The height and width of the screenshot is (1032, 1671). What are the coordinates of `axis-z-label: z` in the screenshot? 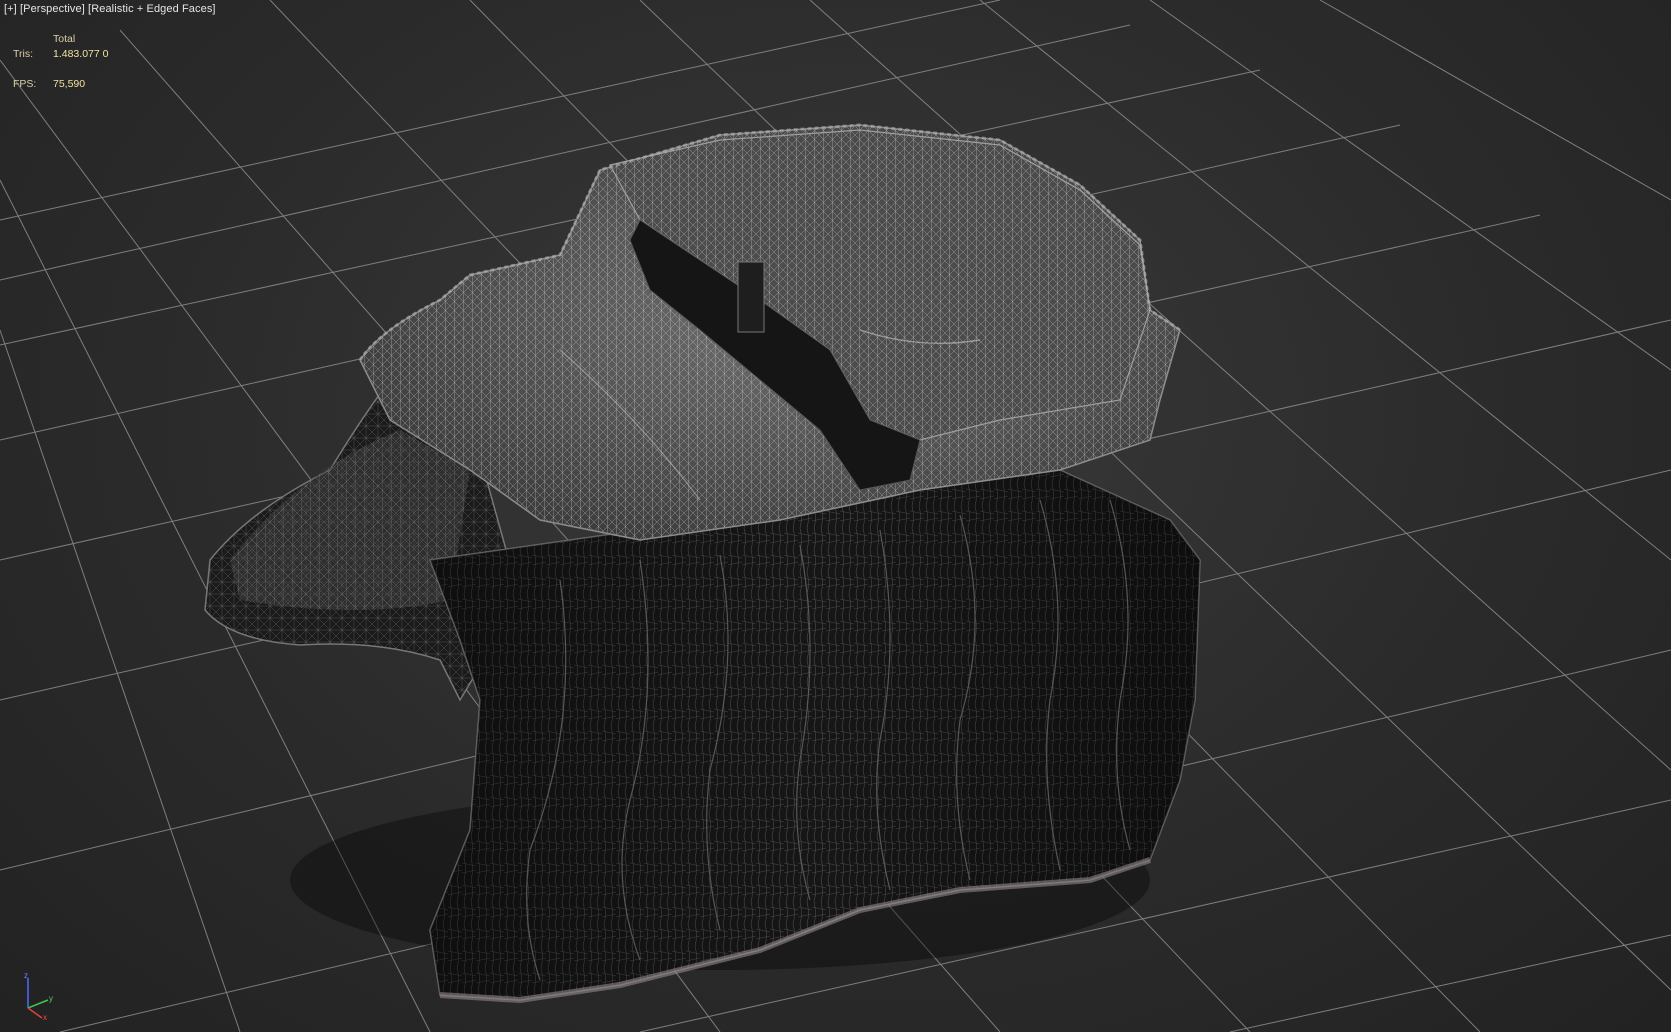 It's located at (26, 975).